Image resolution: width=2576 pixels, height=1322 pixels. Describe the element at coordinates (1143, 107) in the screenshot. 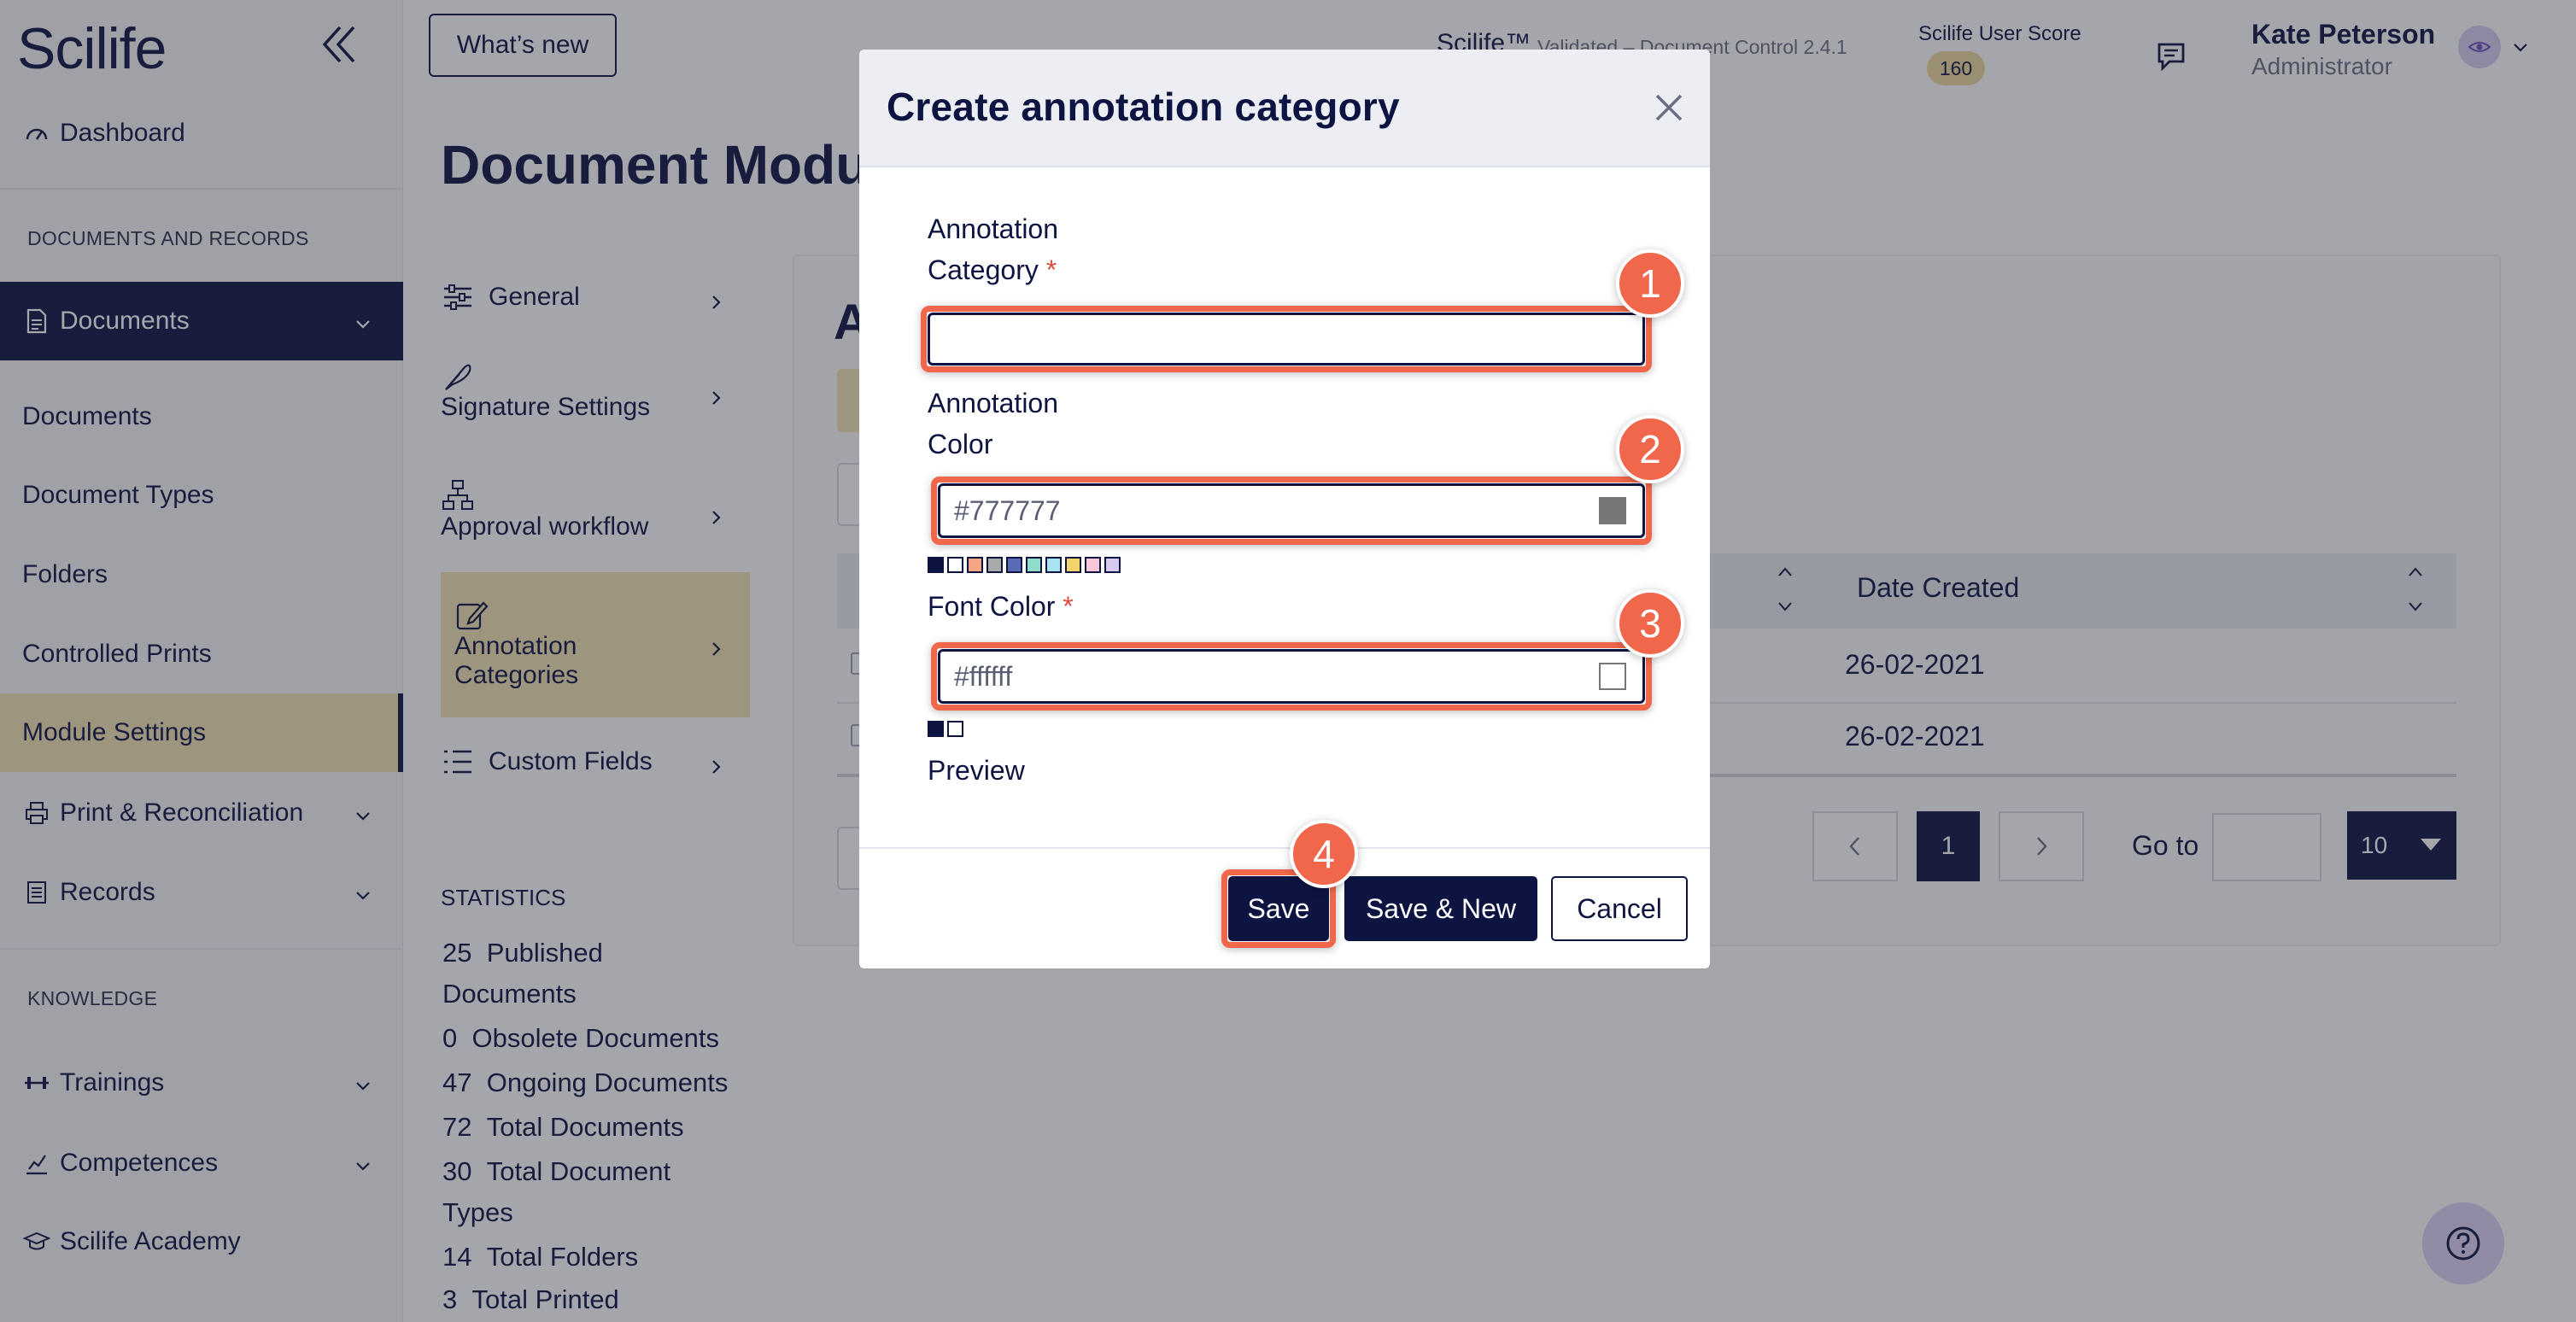

I see `dialog-title: Create annotation category` at that location.